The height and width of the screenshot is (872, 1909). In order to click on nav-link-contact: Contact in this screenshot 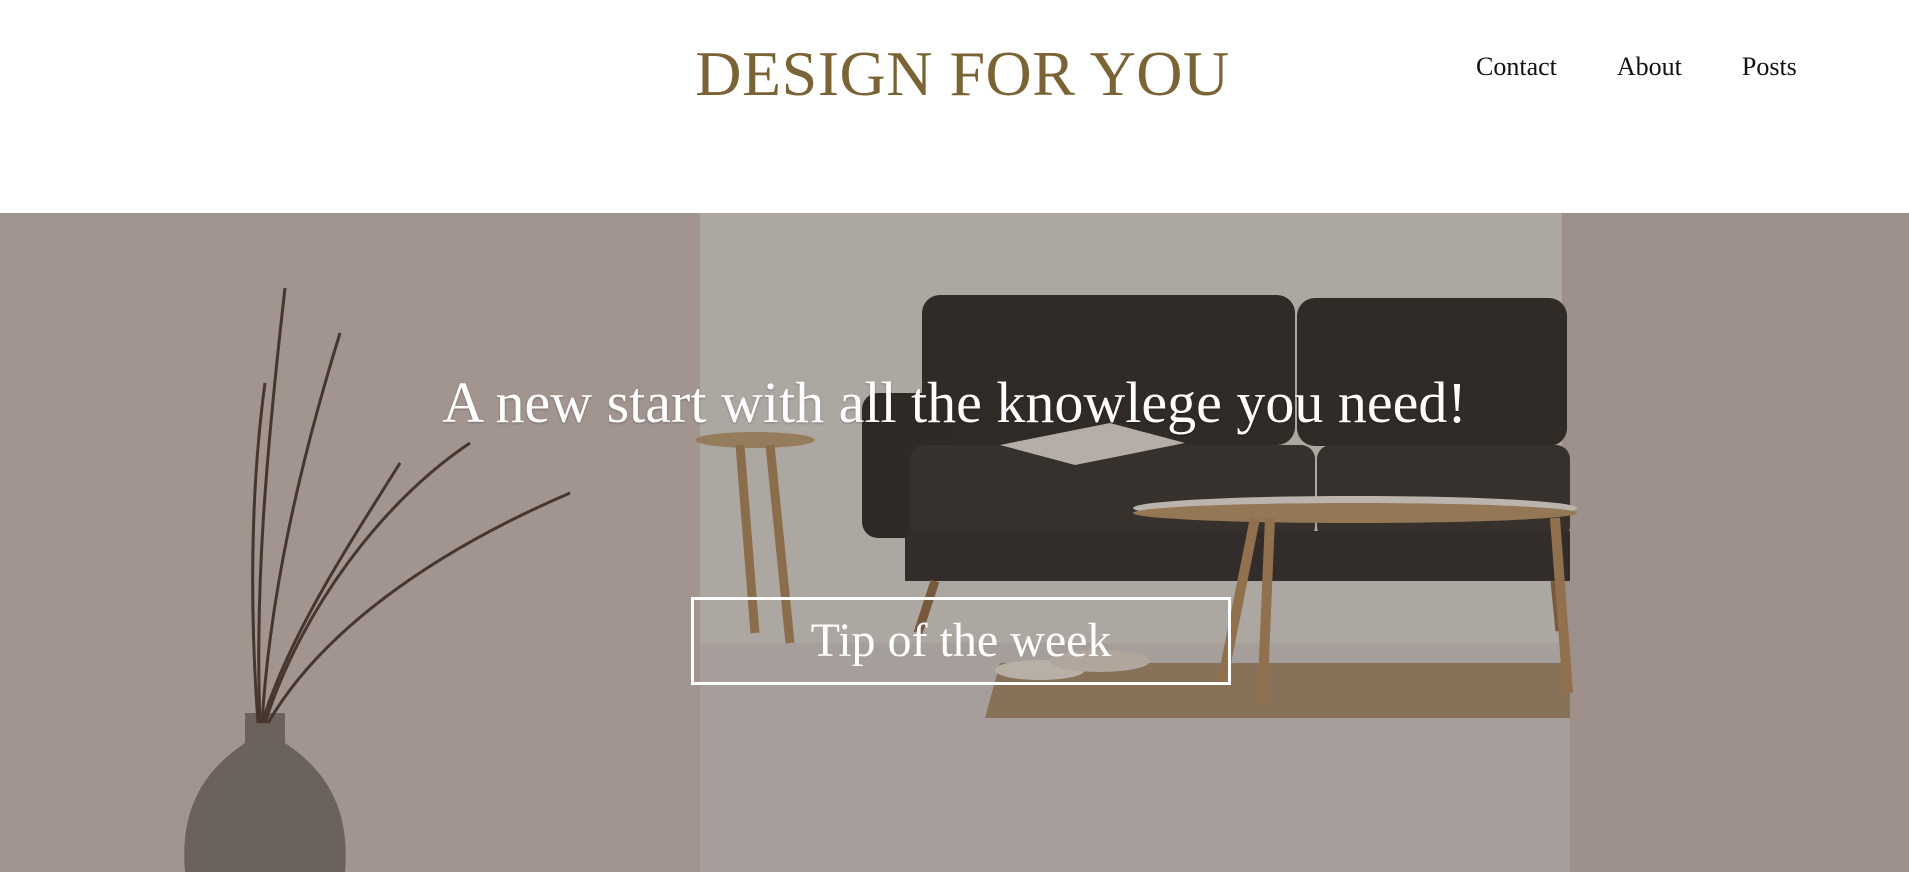, I will do `click(1516, 67)`.